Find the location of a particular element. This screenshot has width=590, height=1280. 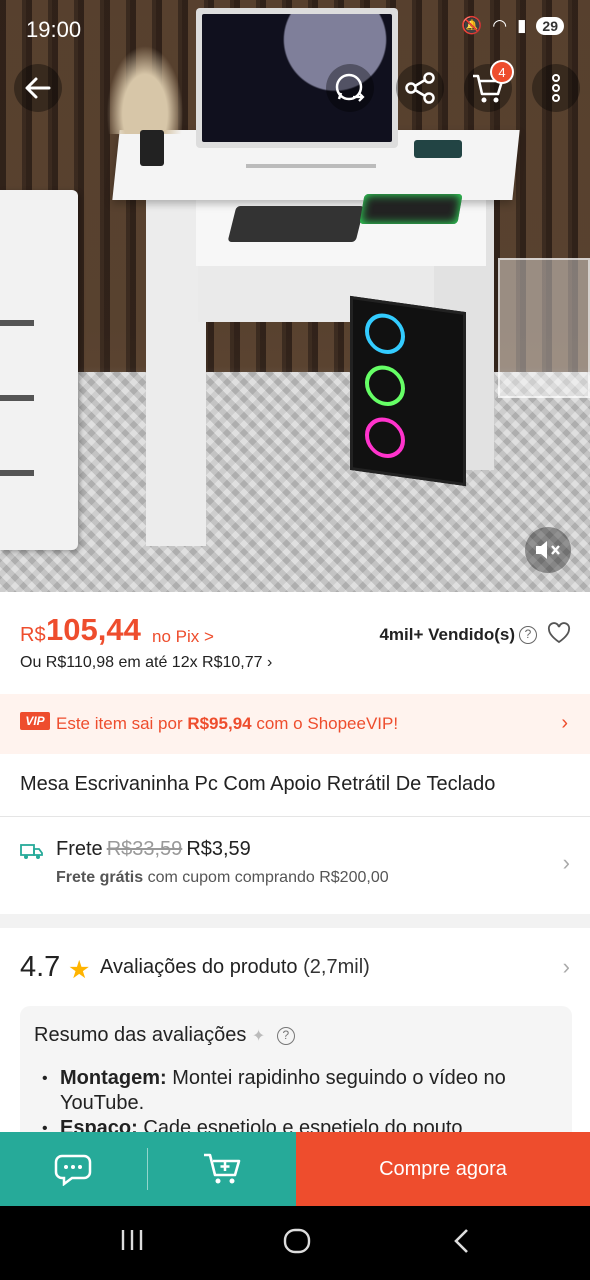

system-nav-bar is located at coordinates (295, 1243).